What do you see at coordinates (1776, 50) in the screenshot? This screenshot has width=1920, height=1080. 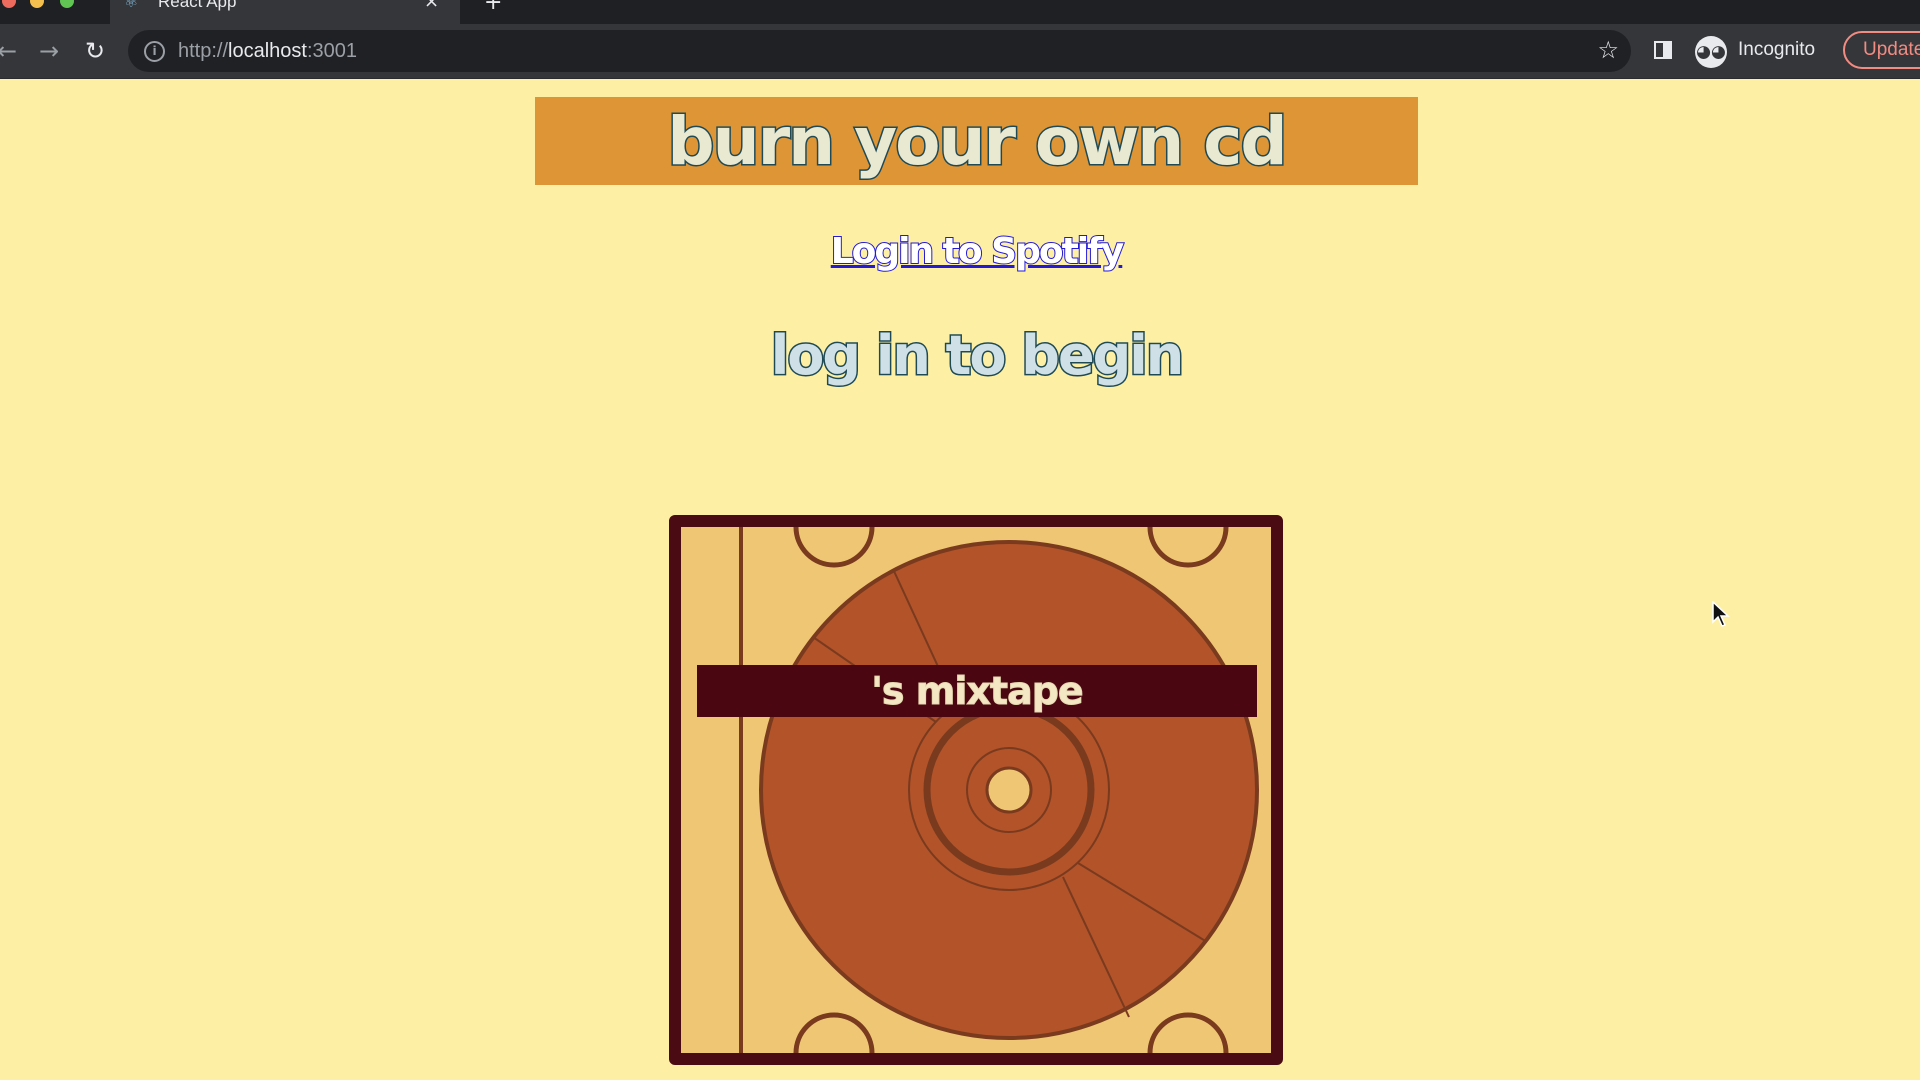 I see `profile-label: Incognito` at bounding box center [1776, 50].